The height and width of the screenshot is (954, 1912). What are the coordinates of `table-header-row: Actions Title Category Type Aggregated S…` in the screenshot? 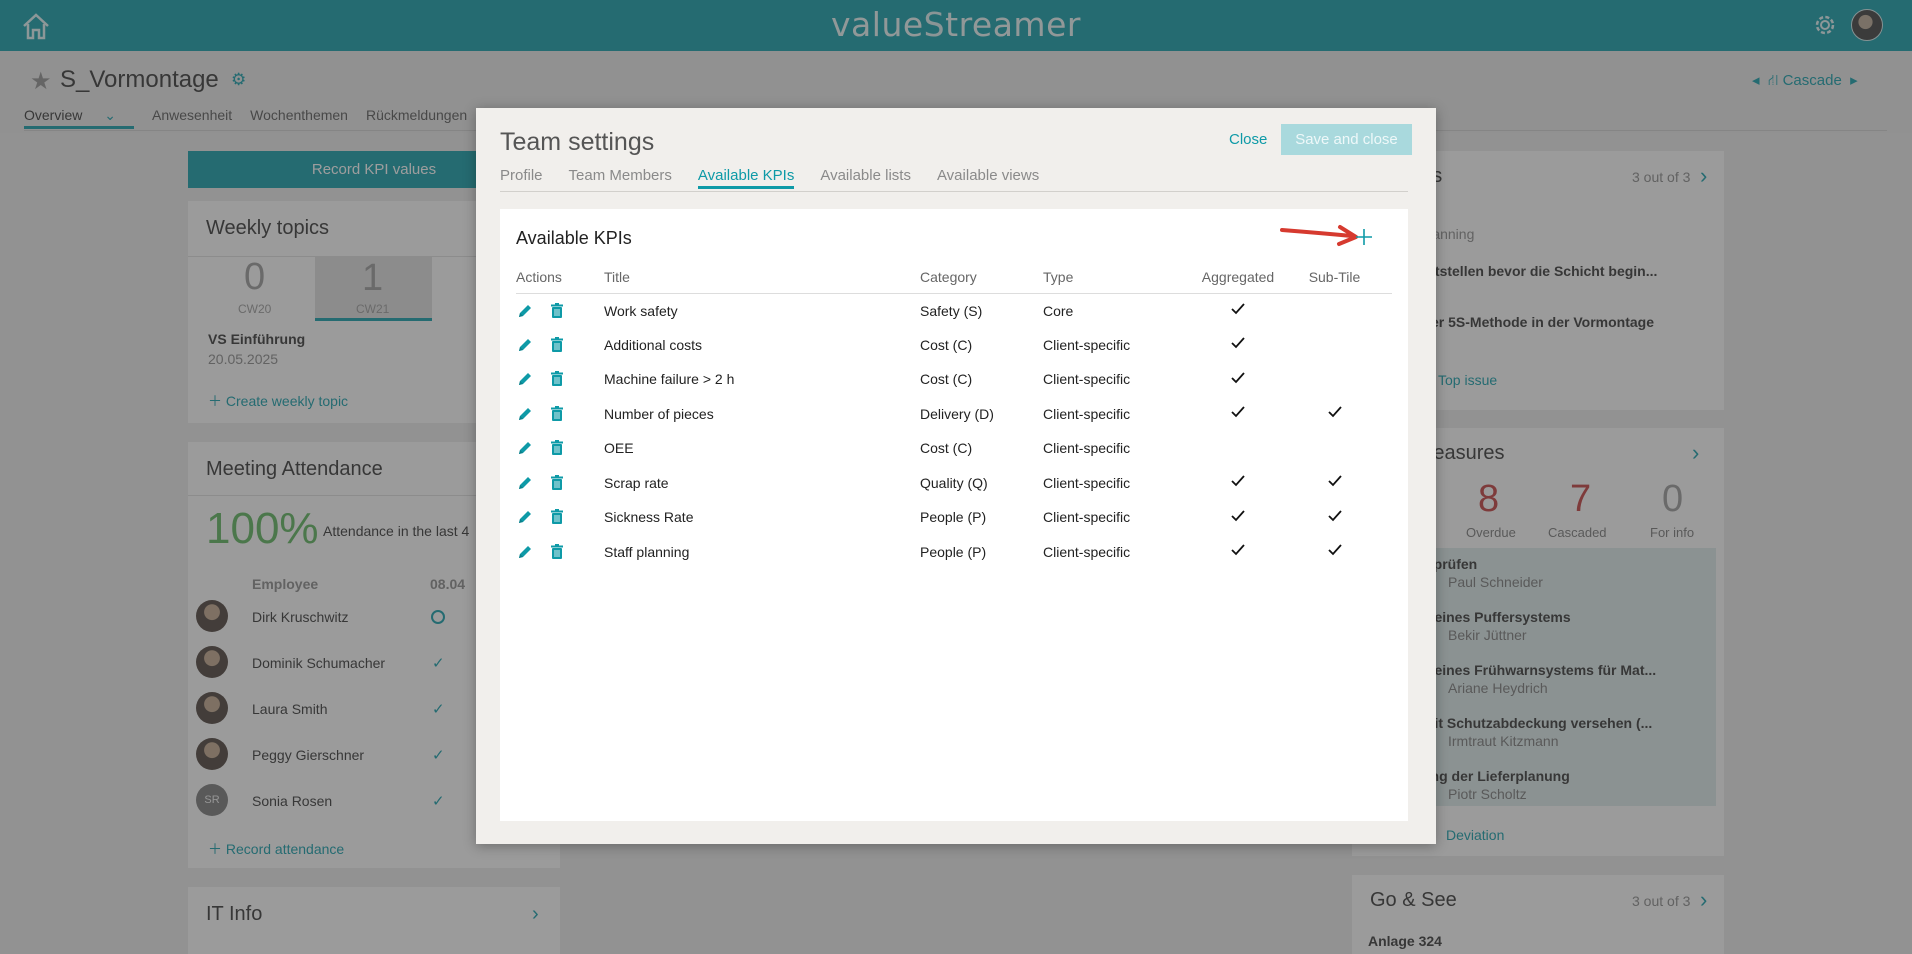 It's located at (954, 281).